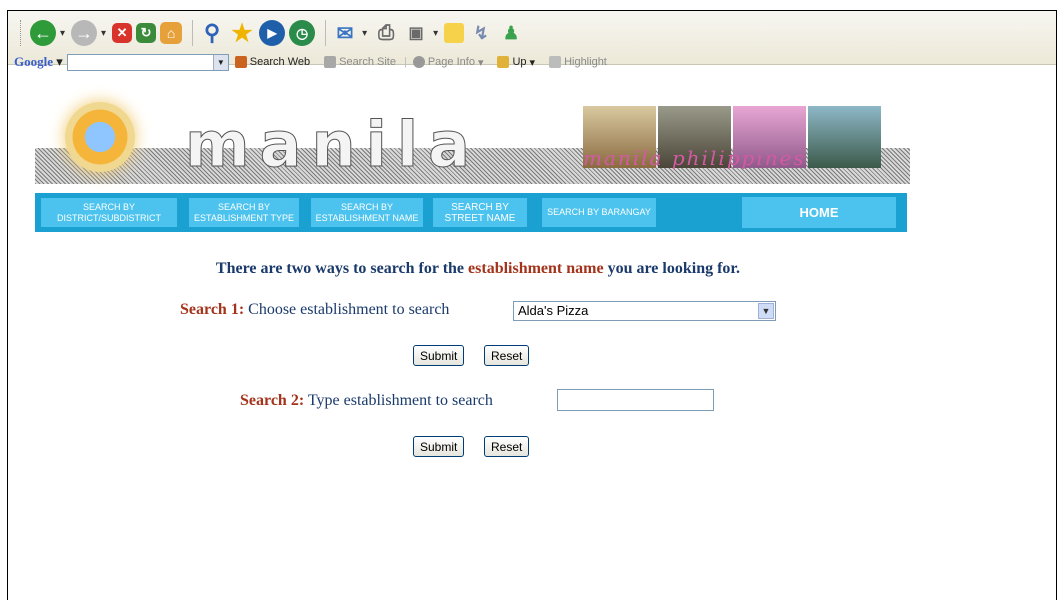  Describe the element at coordinates (555, 62) in the screenshot. I see `highlighter-icon` at that location.